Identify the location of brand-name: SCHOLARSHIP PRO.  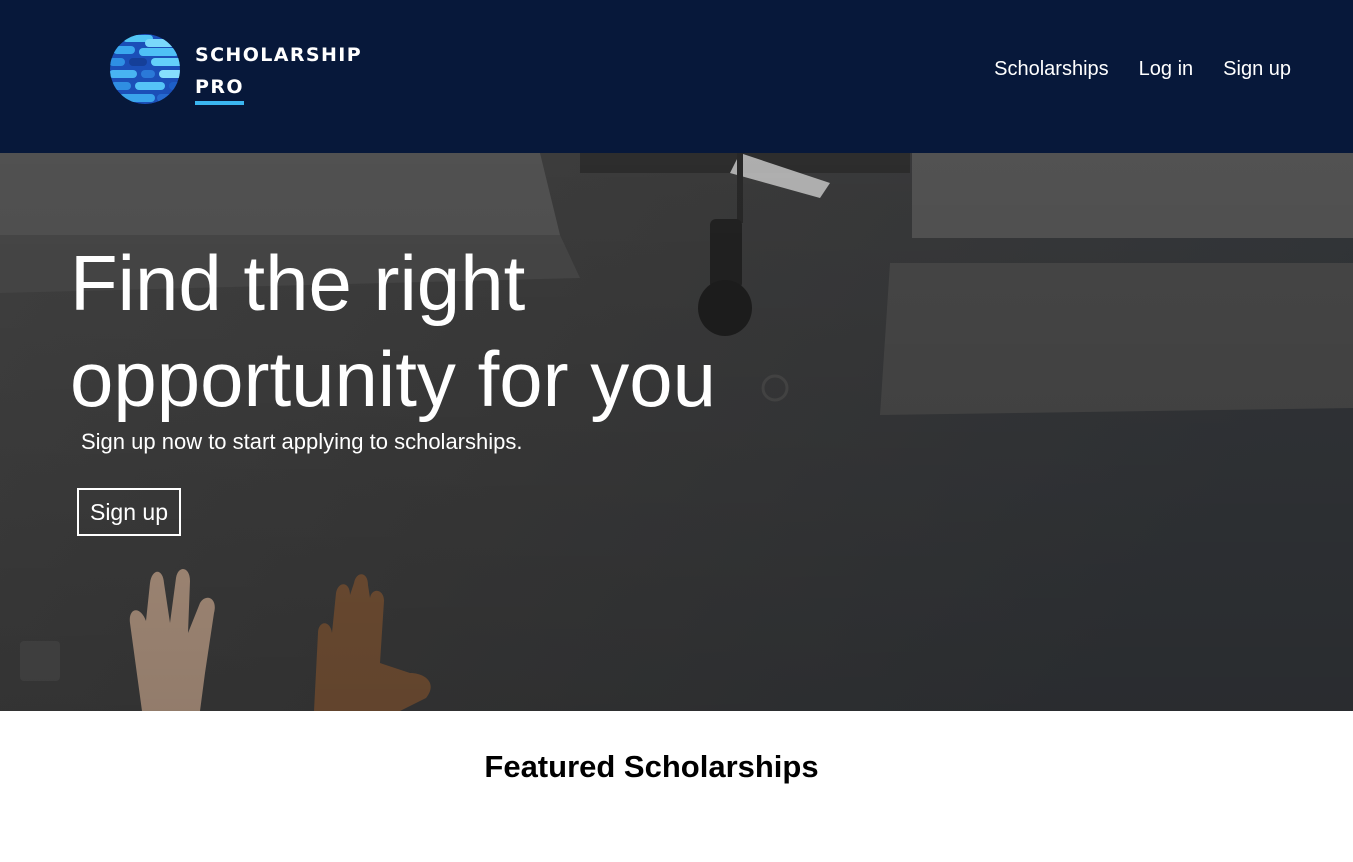
(278, 72).